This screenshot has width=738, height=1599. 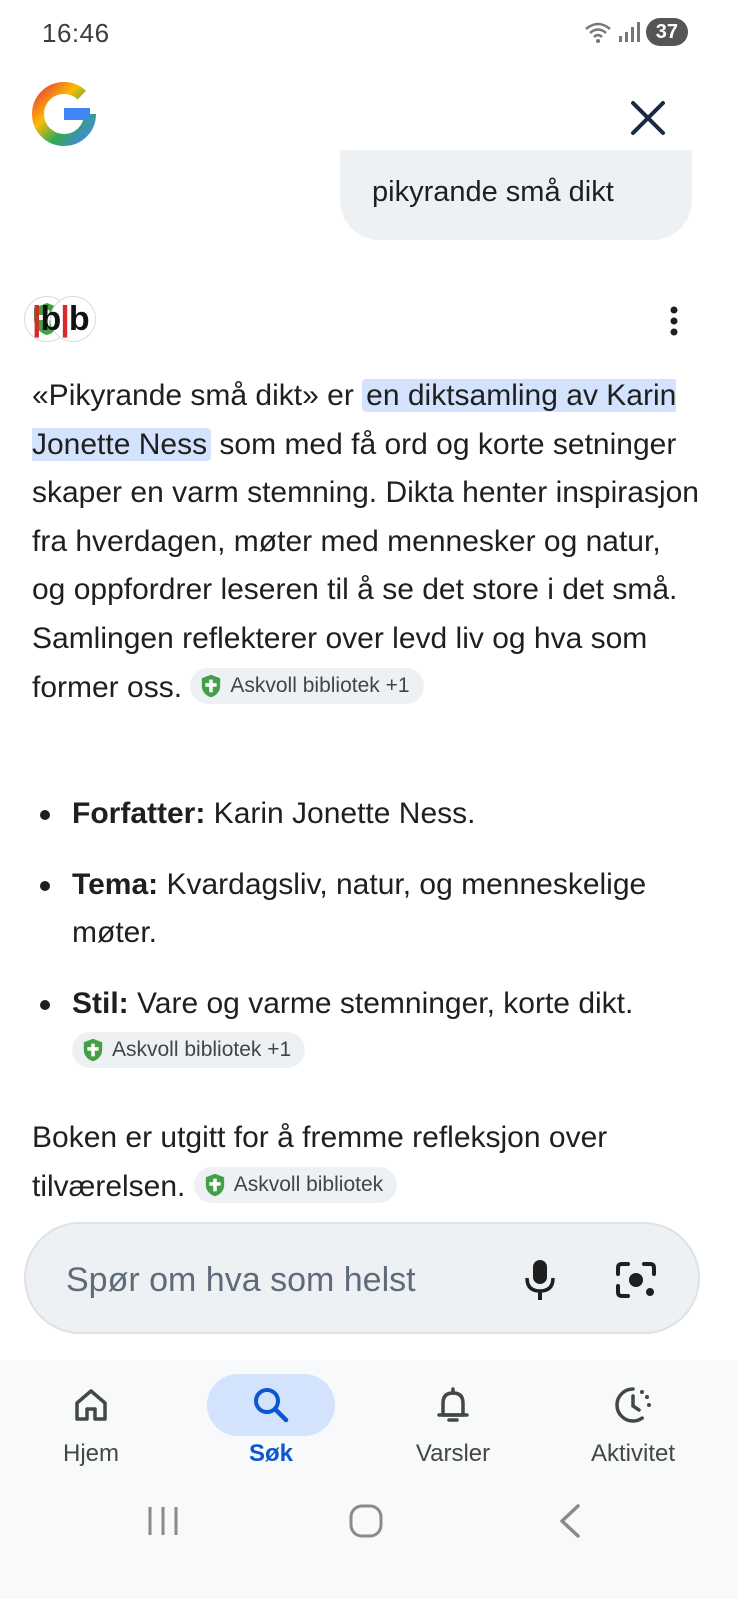 I want to click on camera-lens-icon, so click(x=636, y=1280).